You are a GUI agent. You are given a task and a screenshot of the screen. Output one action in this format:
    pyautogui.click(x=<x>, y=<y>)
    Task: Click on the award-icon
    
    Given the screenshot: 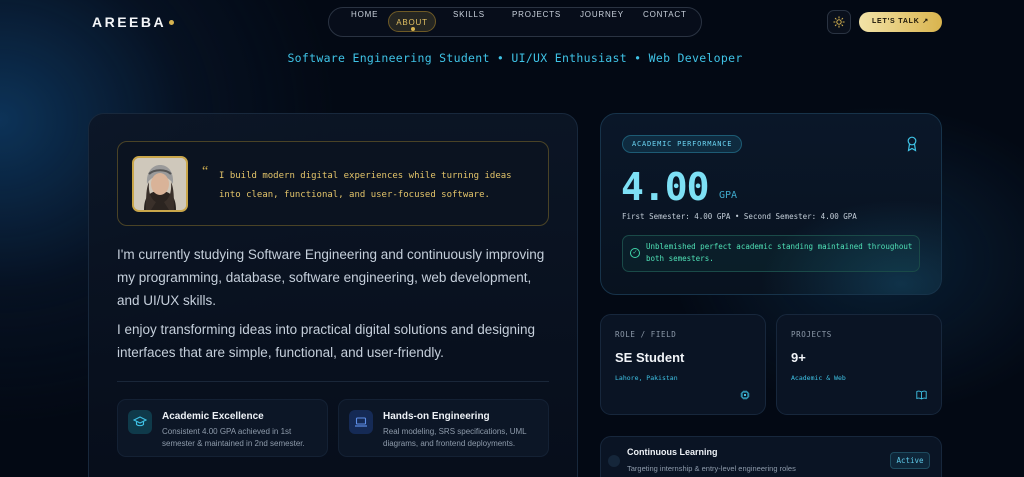 What is the action you would take?
    pyautogui.click(x=912, y=145)
    